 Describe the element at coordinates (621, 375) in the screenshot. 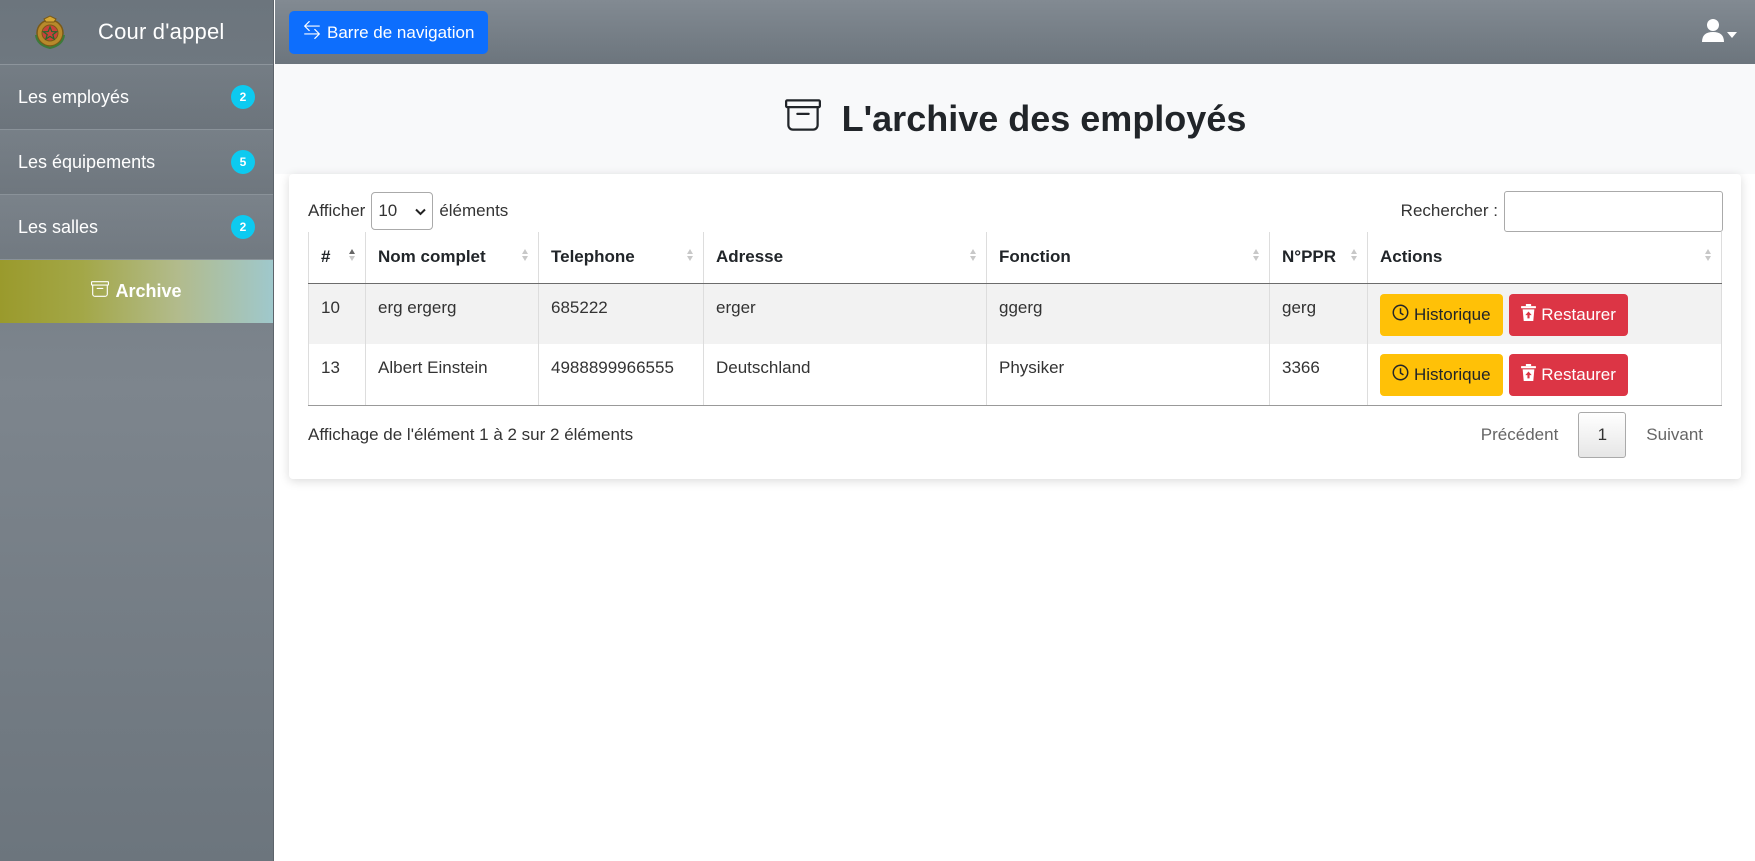

I see `cell-phone: 4988899966555` at that location.